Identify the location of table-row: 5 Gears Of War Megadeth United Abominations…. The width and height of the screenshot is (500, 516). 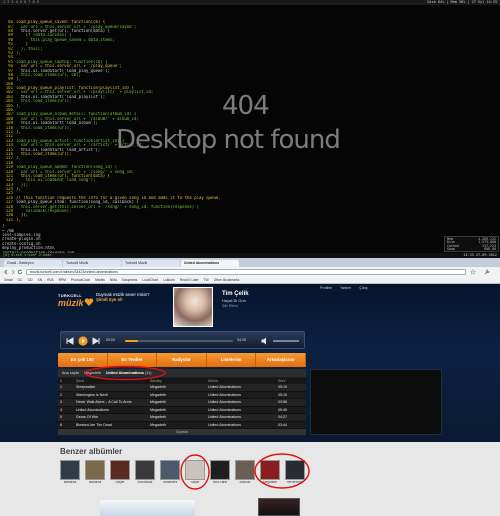
(182, 418).